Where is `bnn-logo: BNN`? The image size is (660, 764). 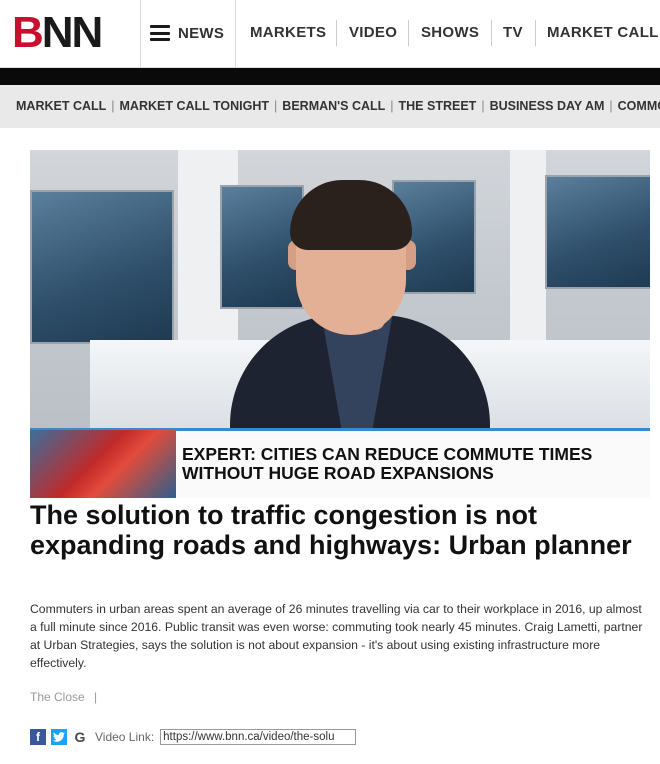
bnn-logo: BNN is located at coordinates (74, 33).